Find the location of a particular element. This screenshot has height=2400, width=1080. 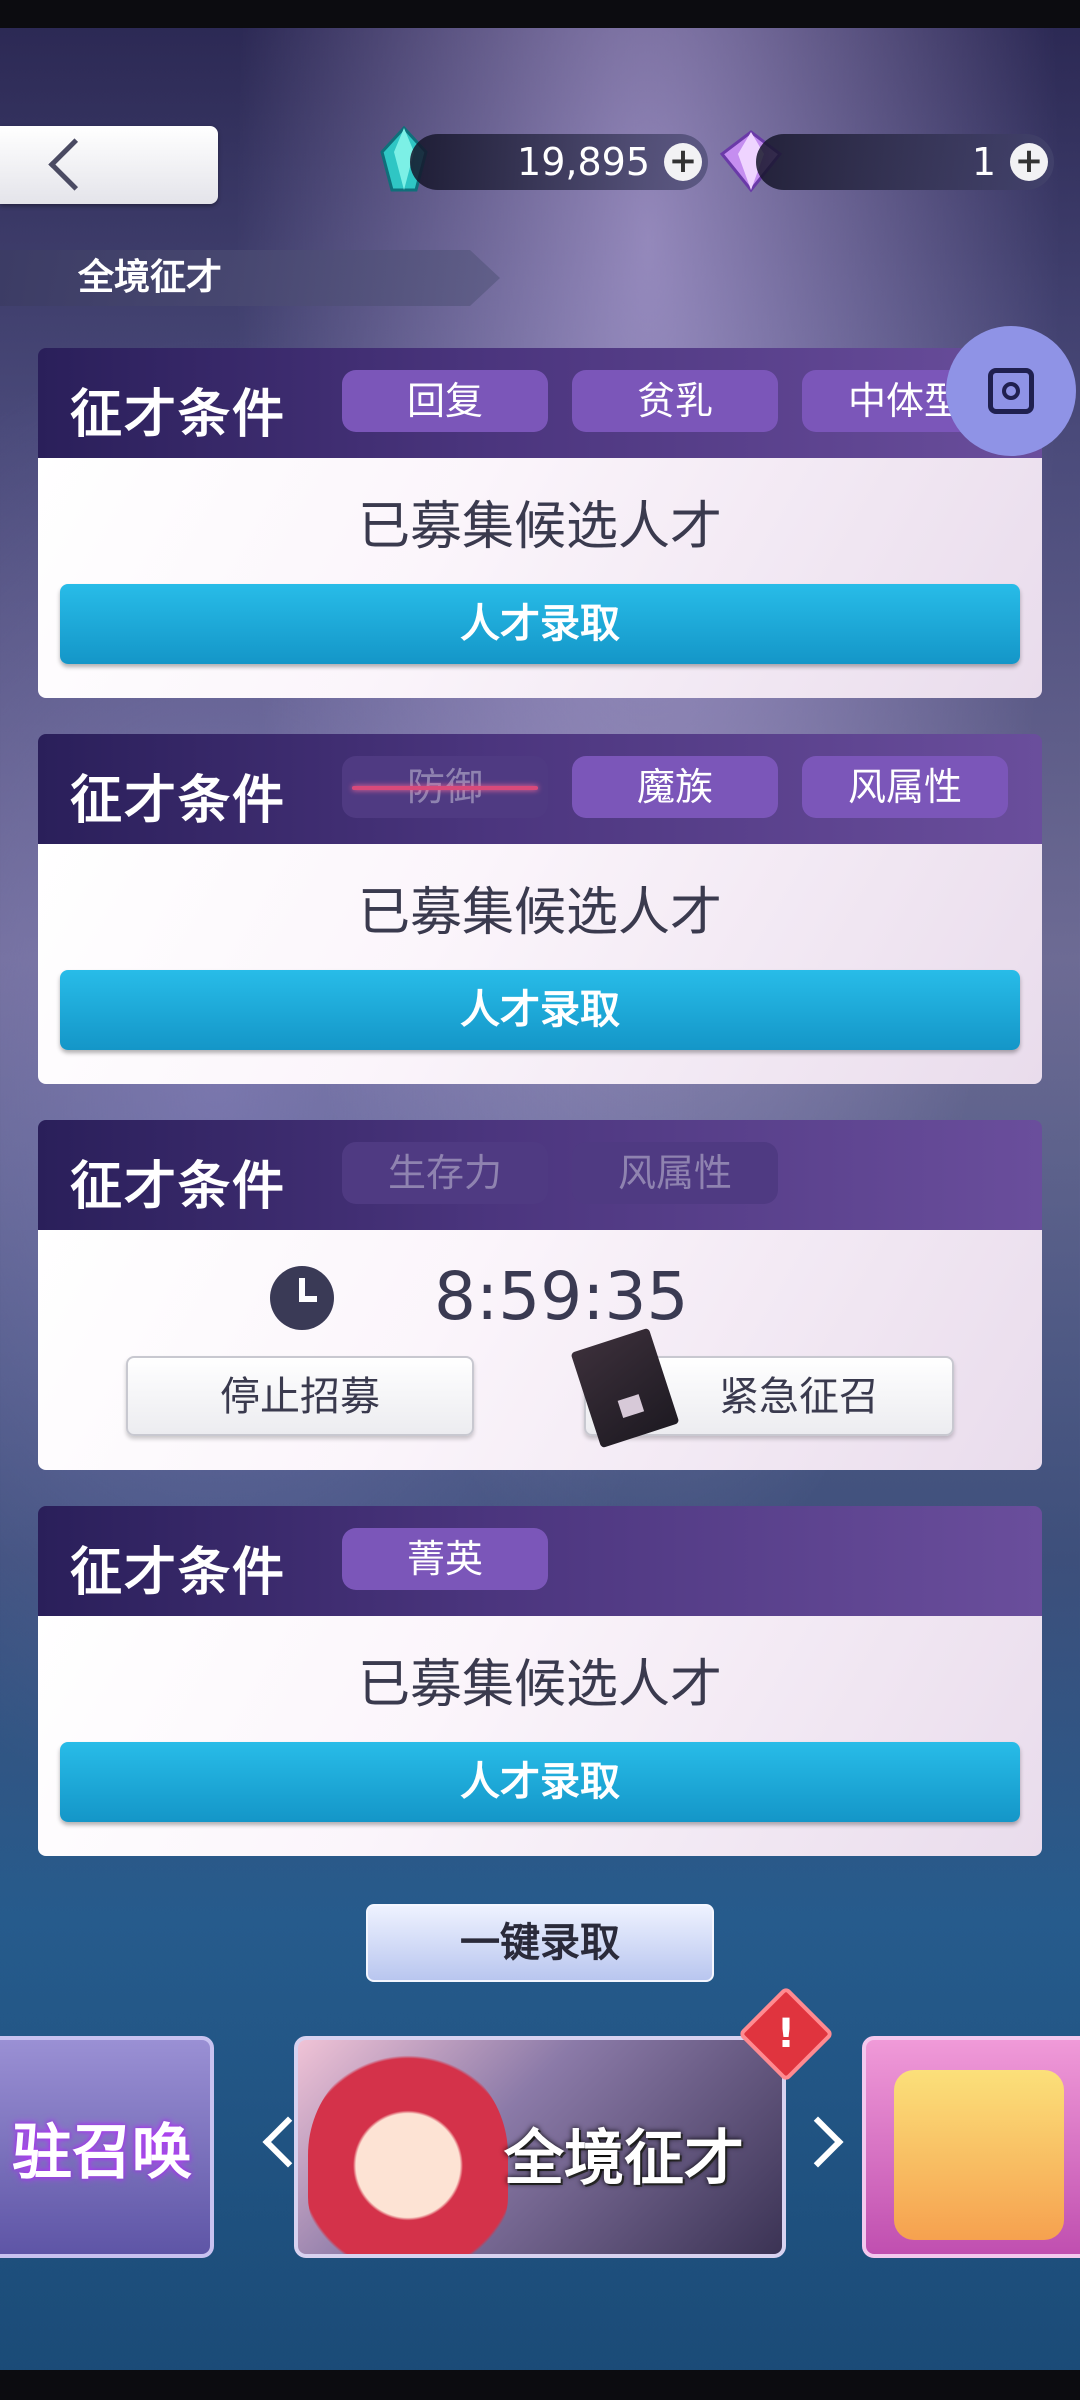

condition-tag: 菁英 is located at coordinates (445, 1559).